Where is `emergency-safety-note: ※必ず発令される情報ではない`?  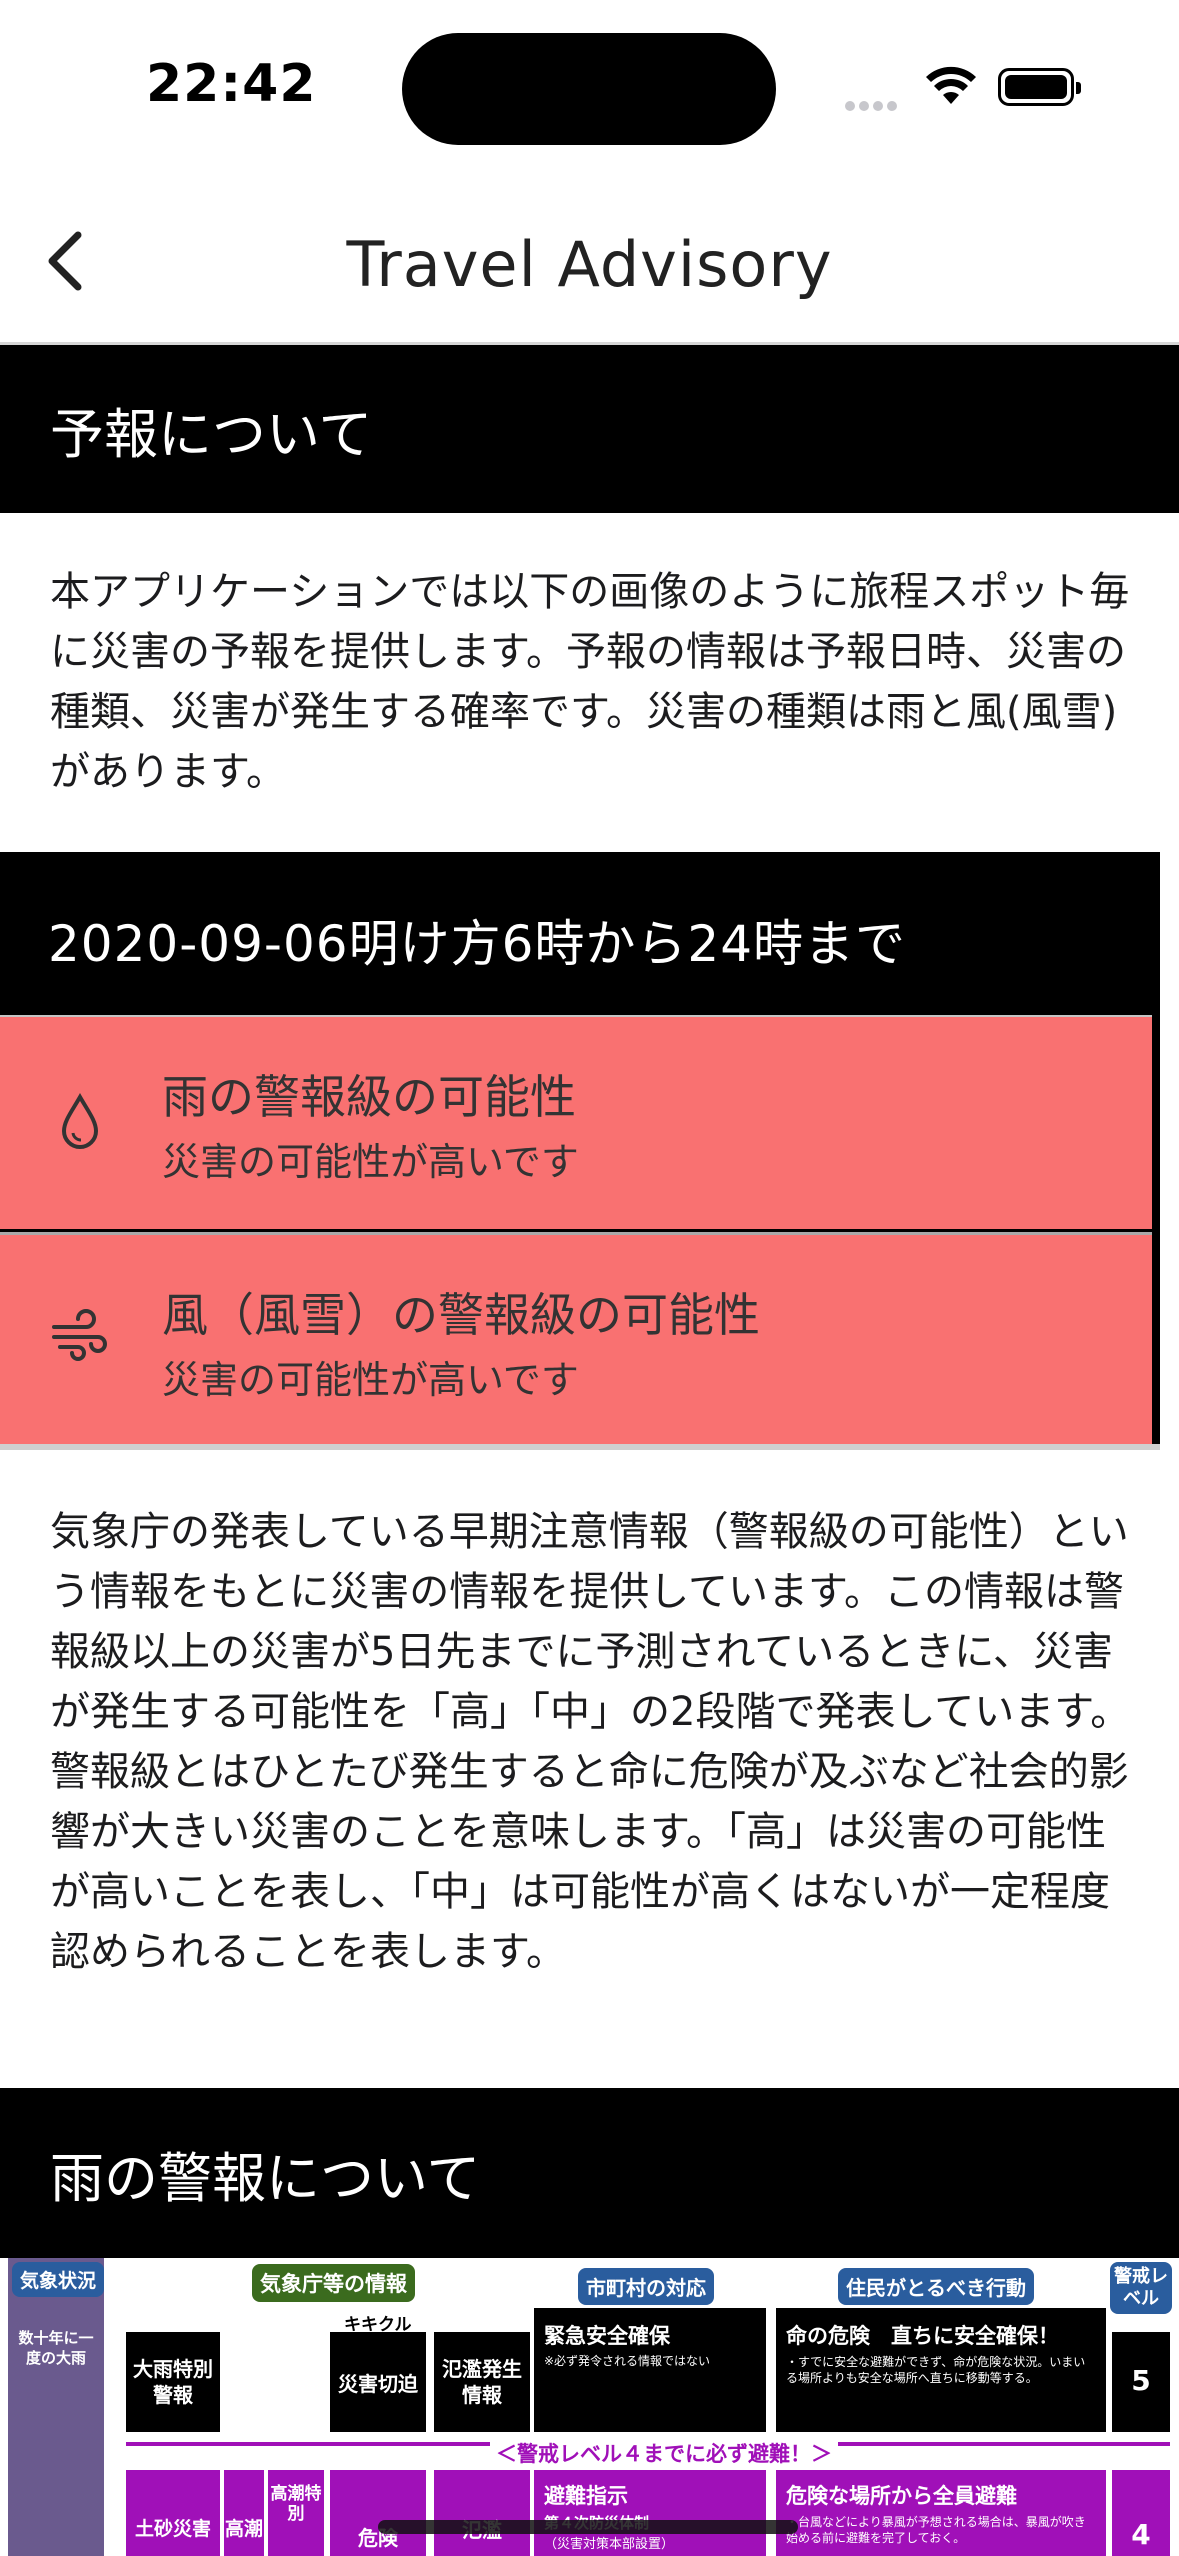 emergency-safety-note: ※必ず発令される情報ではない is located at coordinates (627, 2361).